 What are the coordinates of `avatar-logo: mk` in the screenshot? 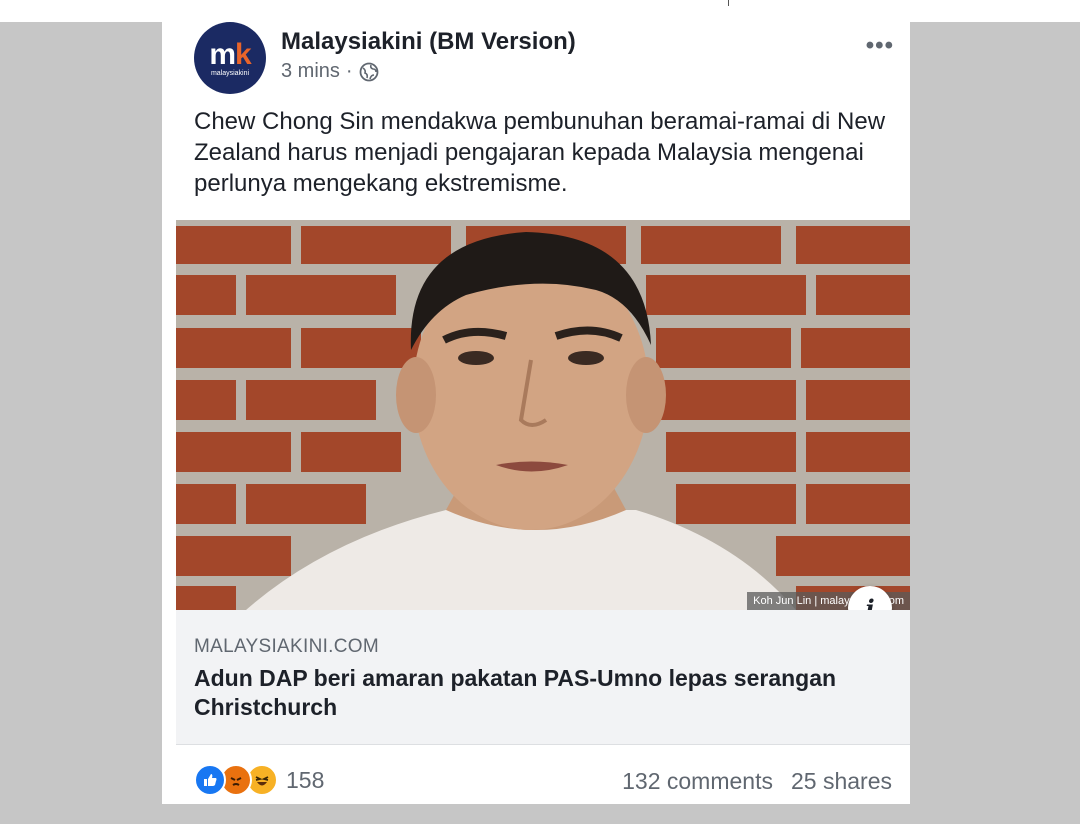 It's located at (230, 54).